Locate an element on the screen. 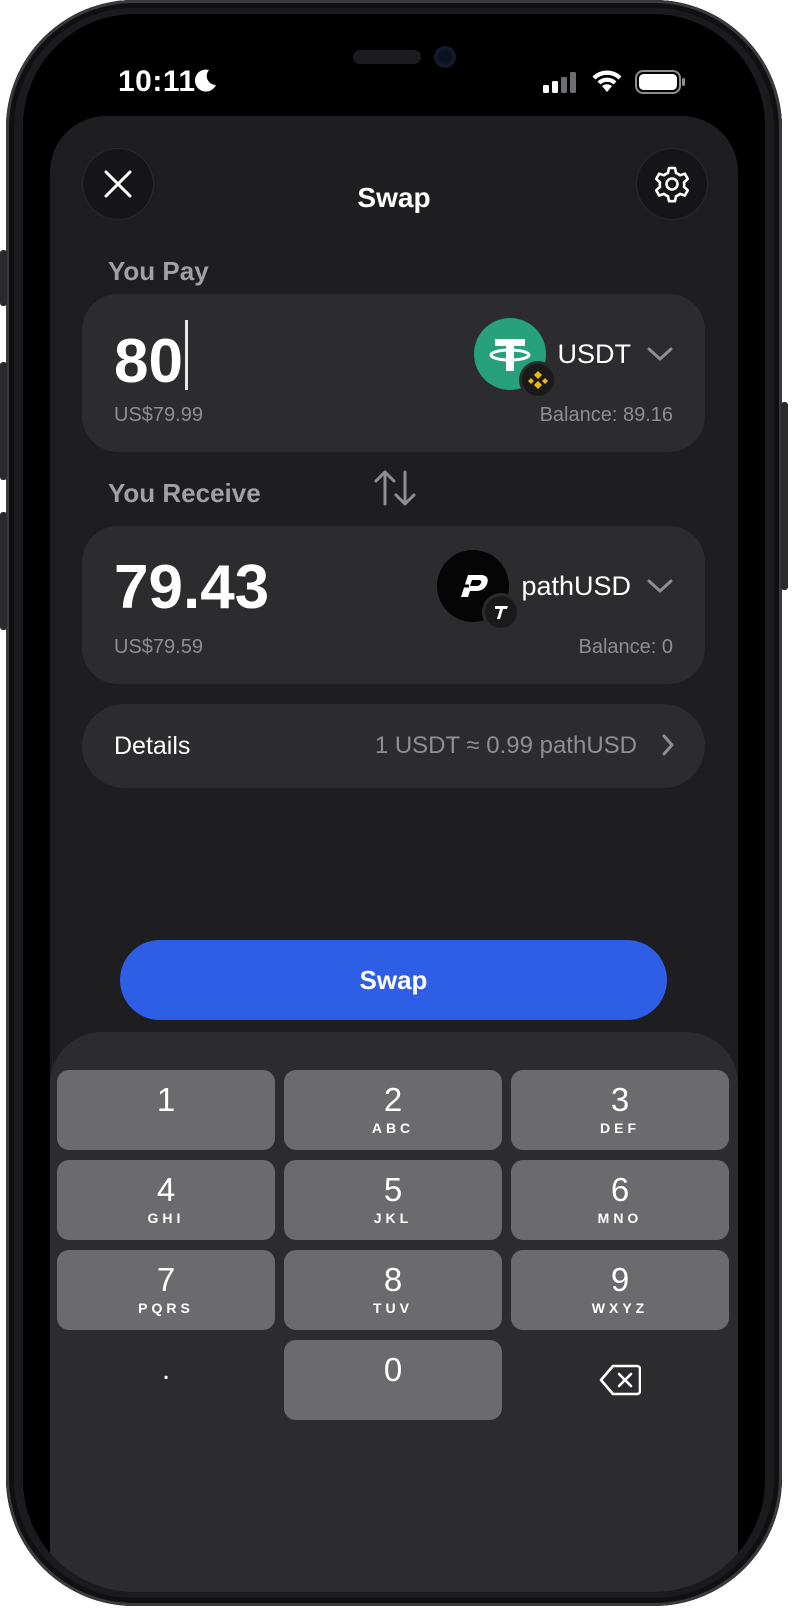  battery-icon is located at coordinates (660, 82).